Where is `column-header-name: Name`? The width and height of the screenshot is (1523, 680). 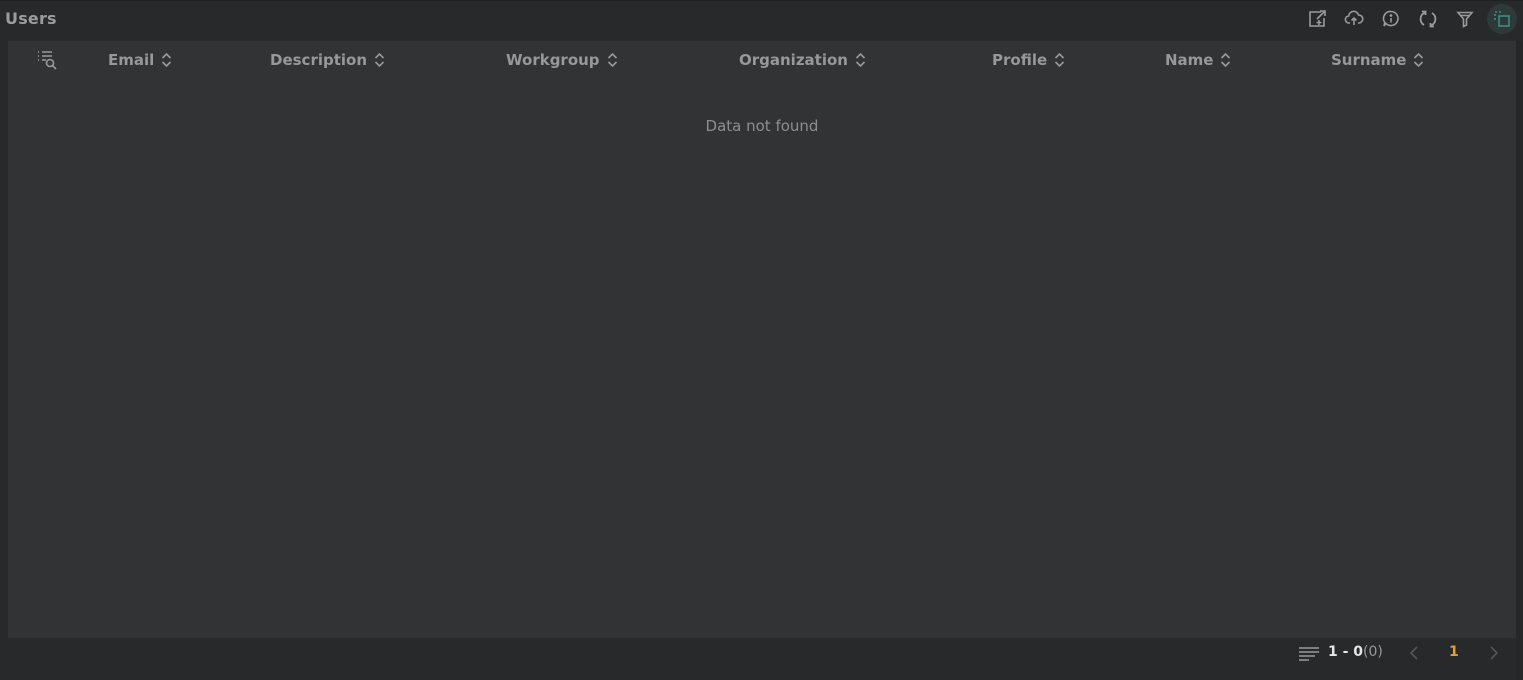 column-header-name: Name is located at coordinates (1198, 60).